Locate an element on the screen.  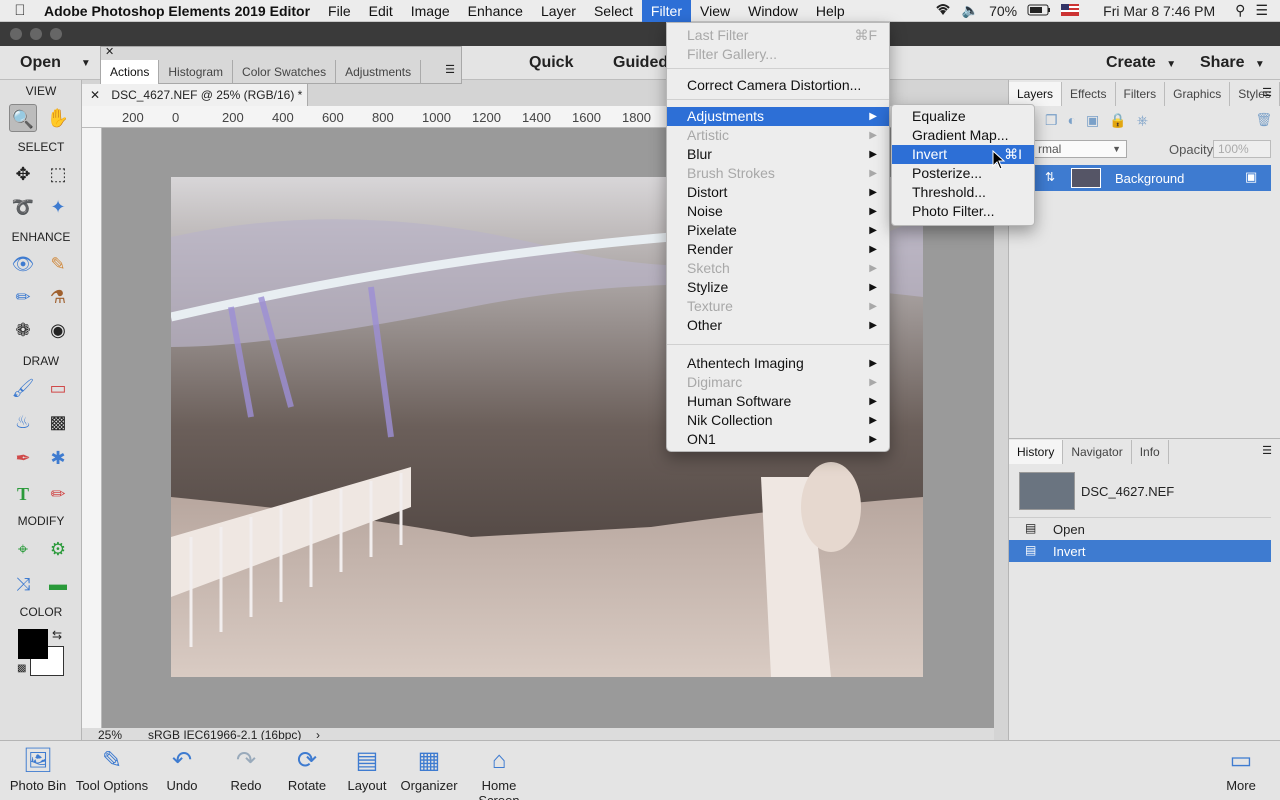
menu-view: View is located at coordinates (715, 11).